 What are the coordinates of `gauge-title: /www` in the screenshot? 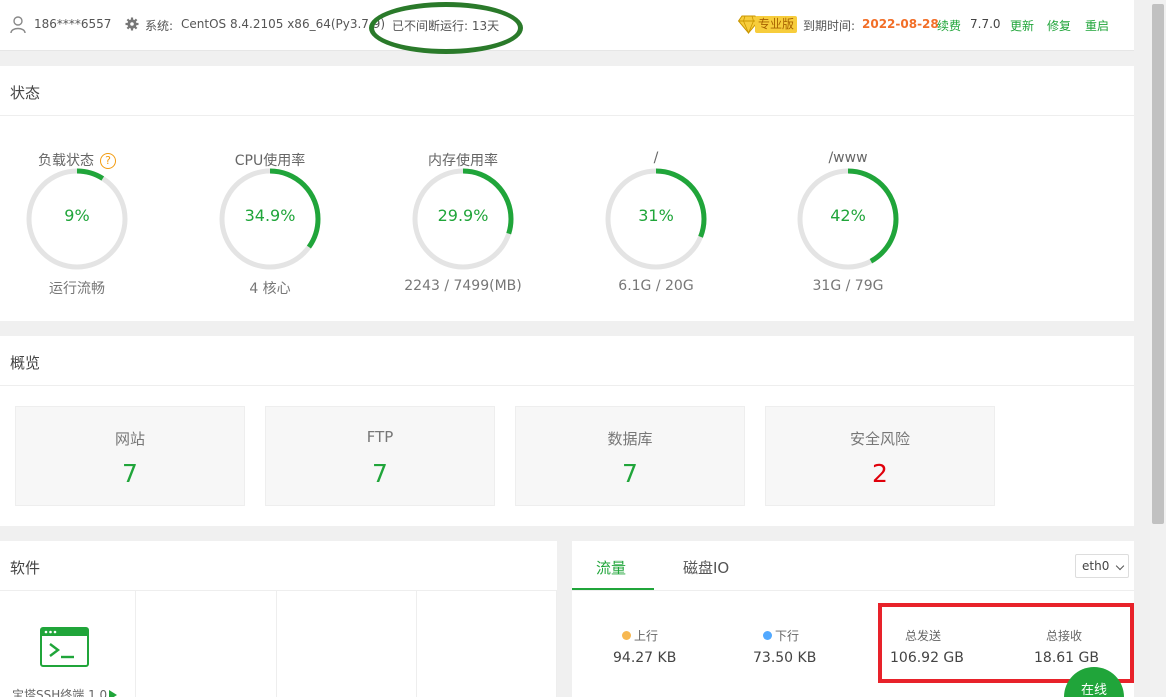 It's located at (848, 158).